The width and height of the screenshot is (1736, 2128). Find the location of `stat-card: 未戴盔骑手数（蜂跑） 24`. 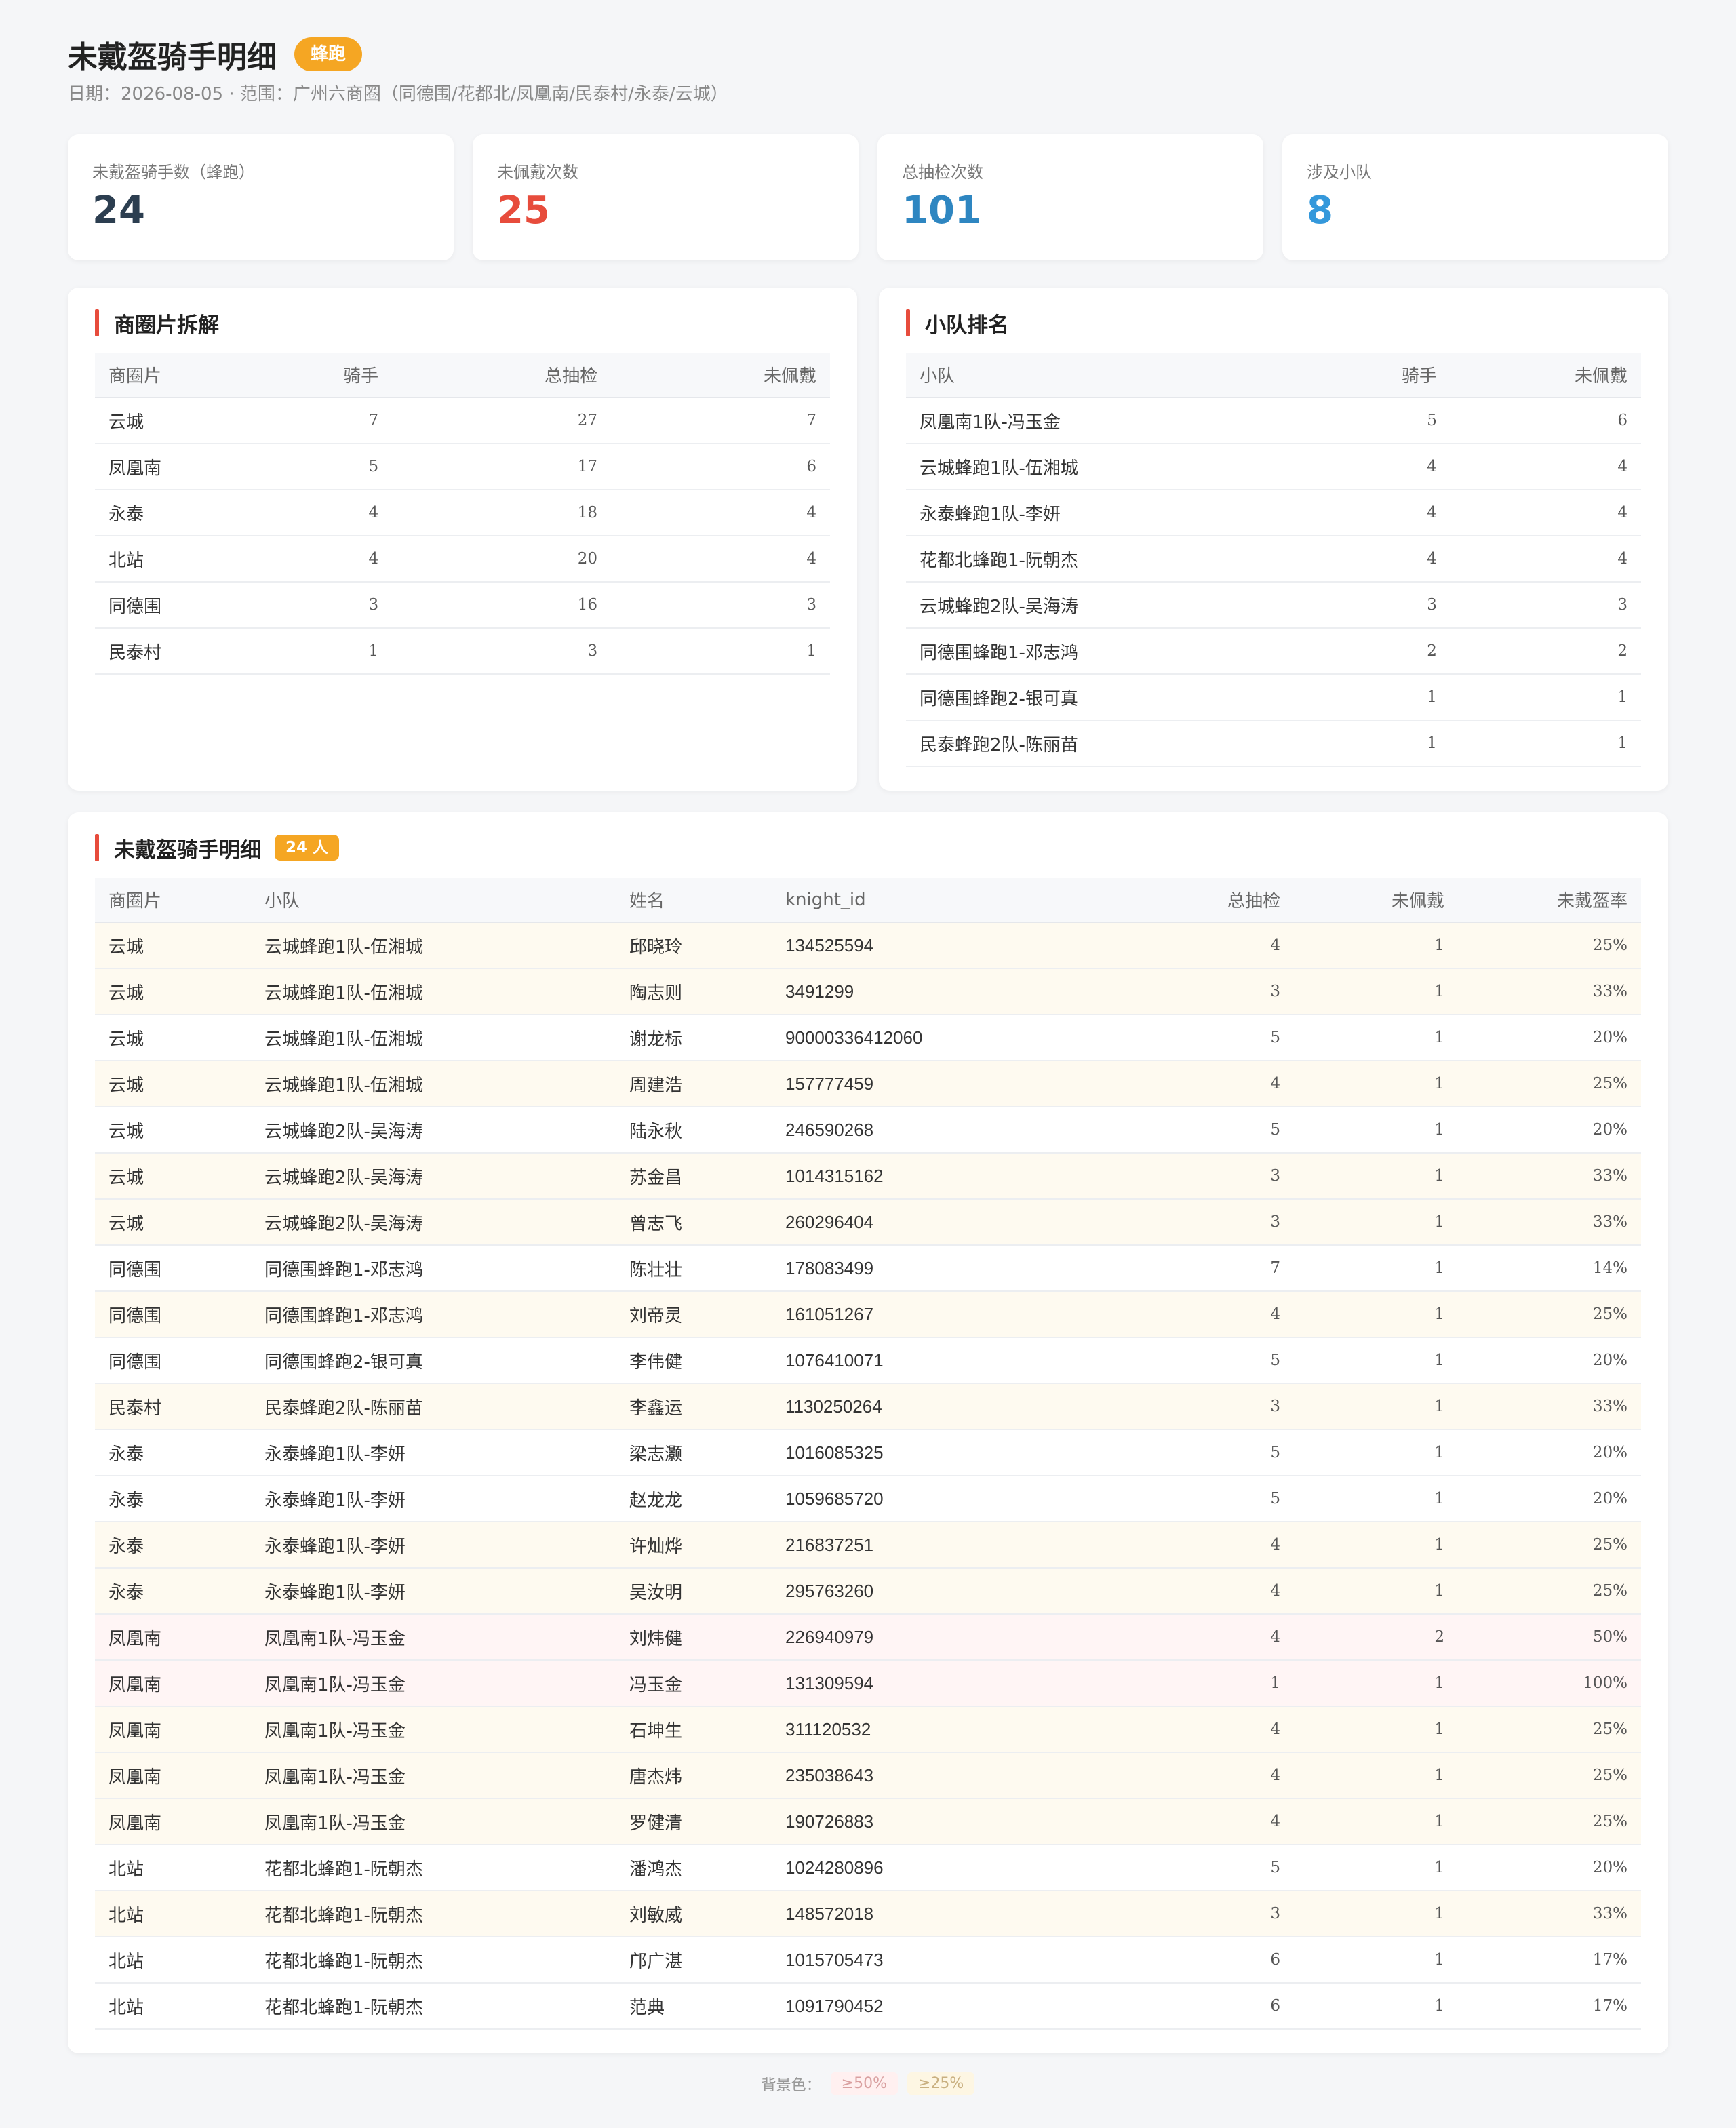

stat-card: 未戴盔骑手数（蜂跑） 24 is located at coordinates (261, 197).